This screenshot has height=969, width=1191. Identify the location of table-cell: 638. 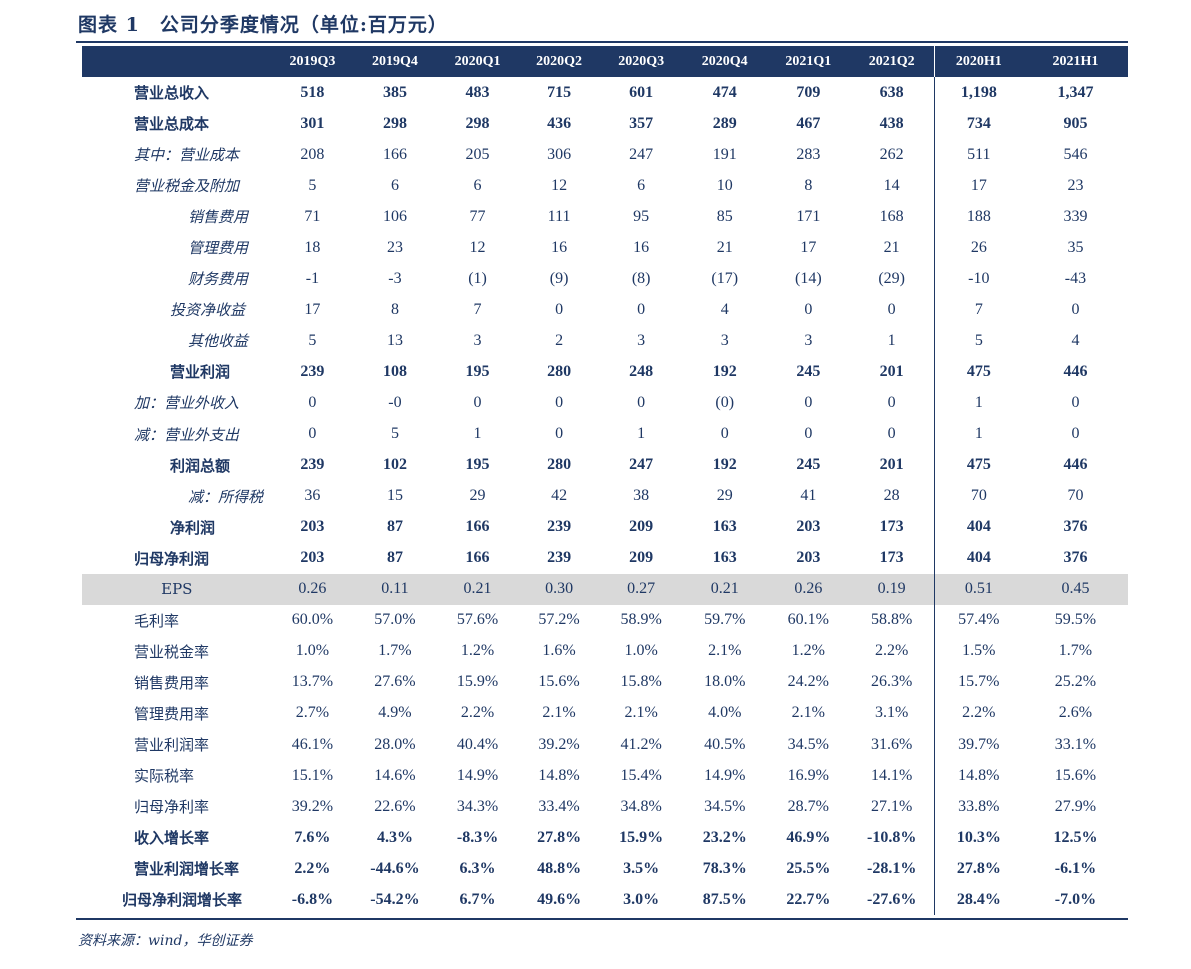
(891, 92).